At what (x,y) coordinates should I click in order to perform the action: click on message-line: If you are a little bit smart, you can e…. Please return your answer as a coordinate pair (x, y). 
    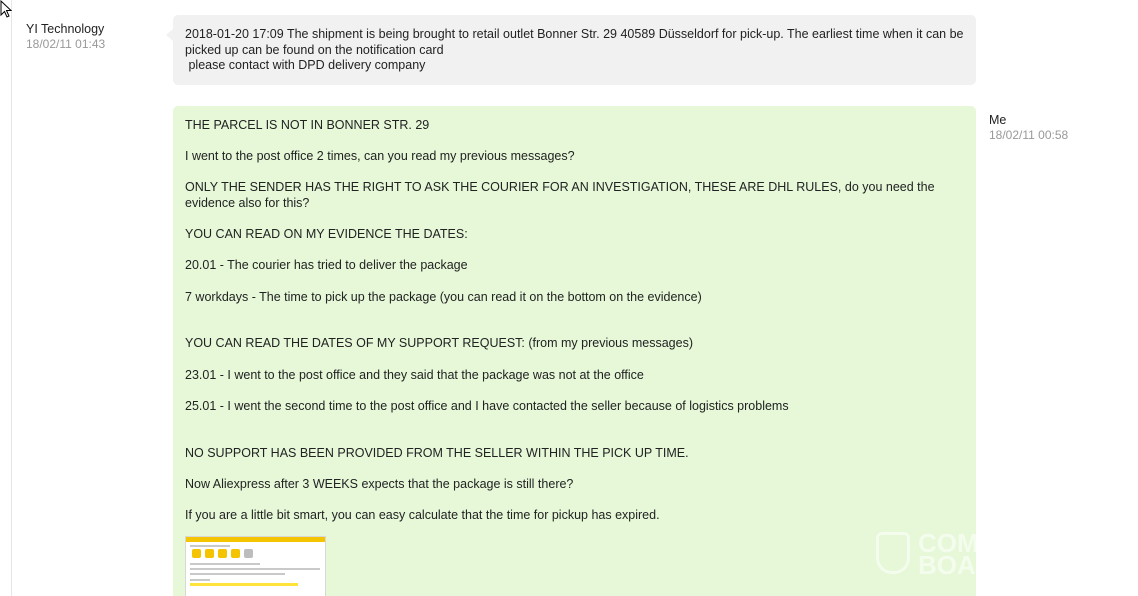
    Looking at the image, I should click on (422, 515).